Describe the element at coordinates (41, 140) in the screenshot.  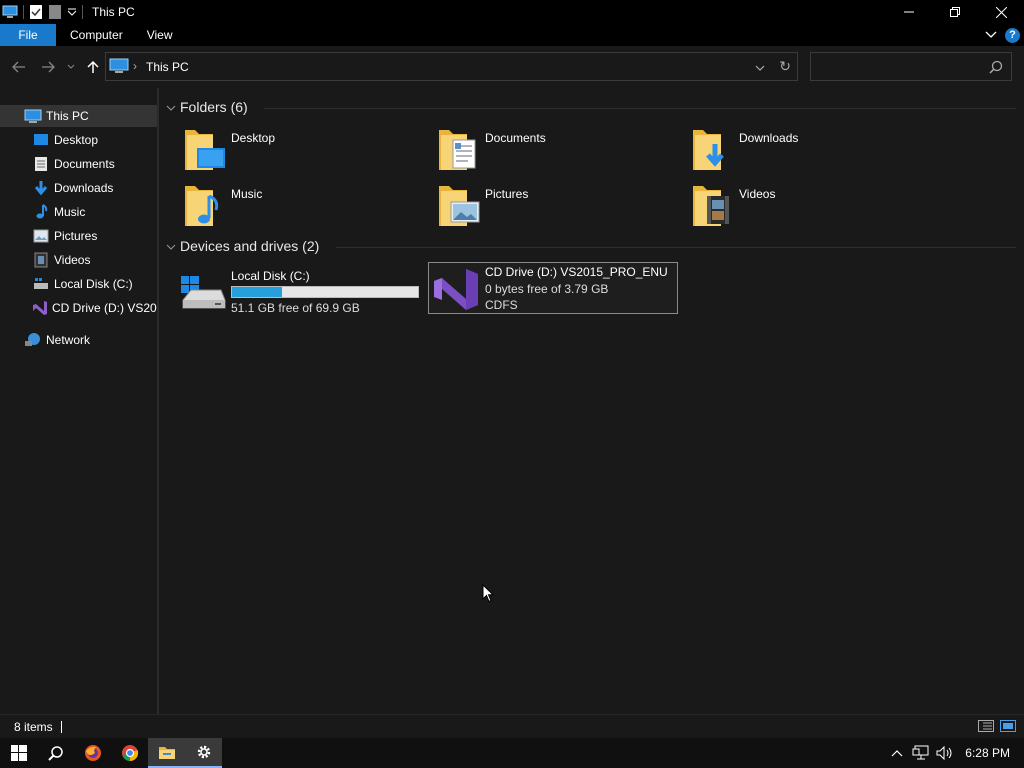
I see `desktop-icon` at that location.